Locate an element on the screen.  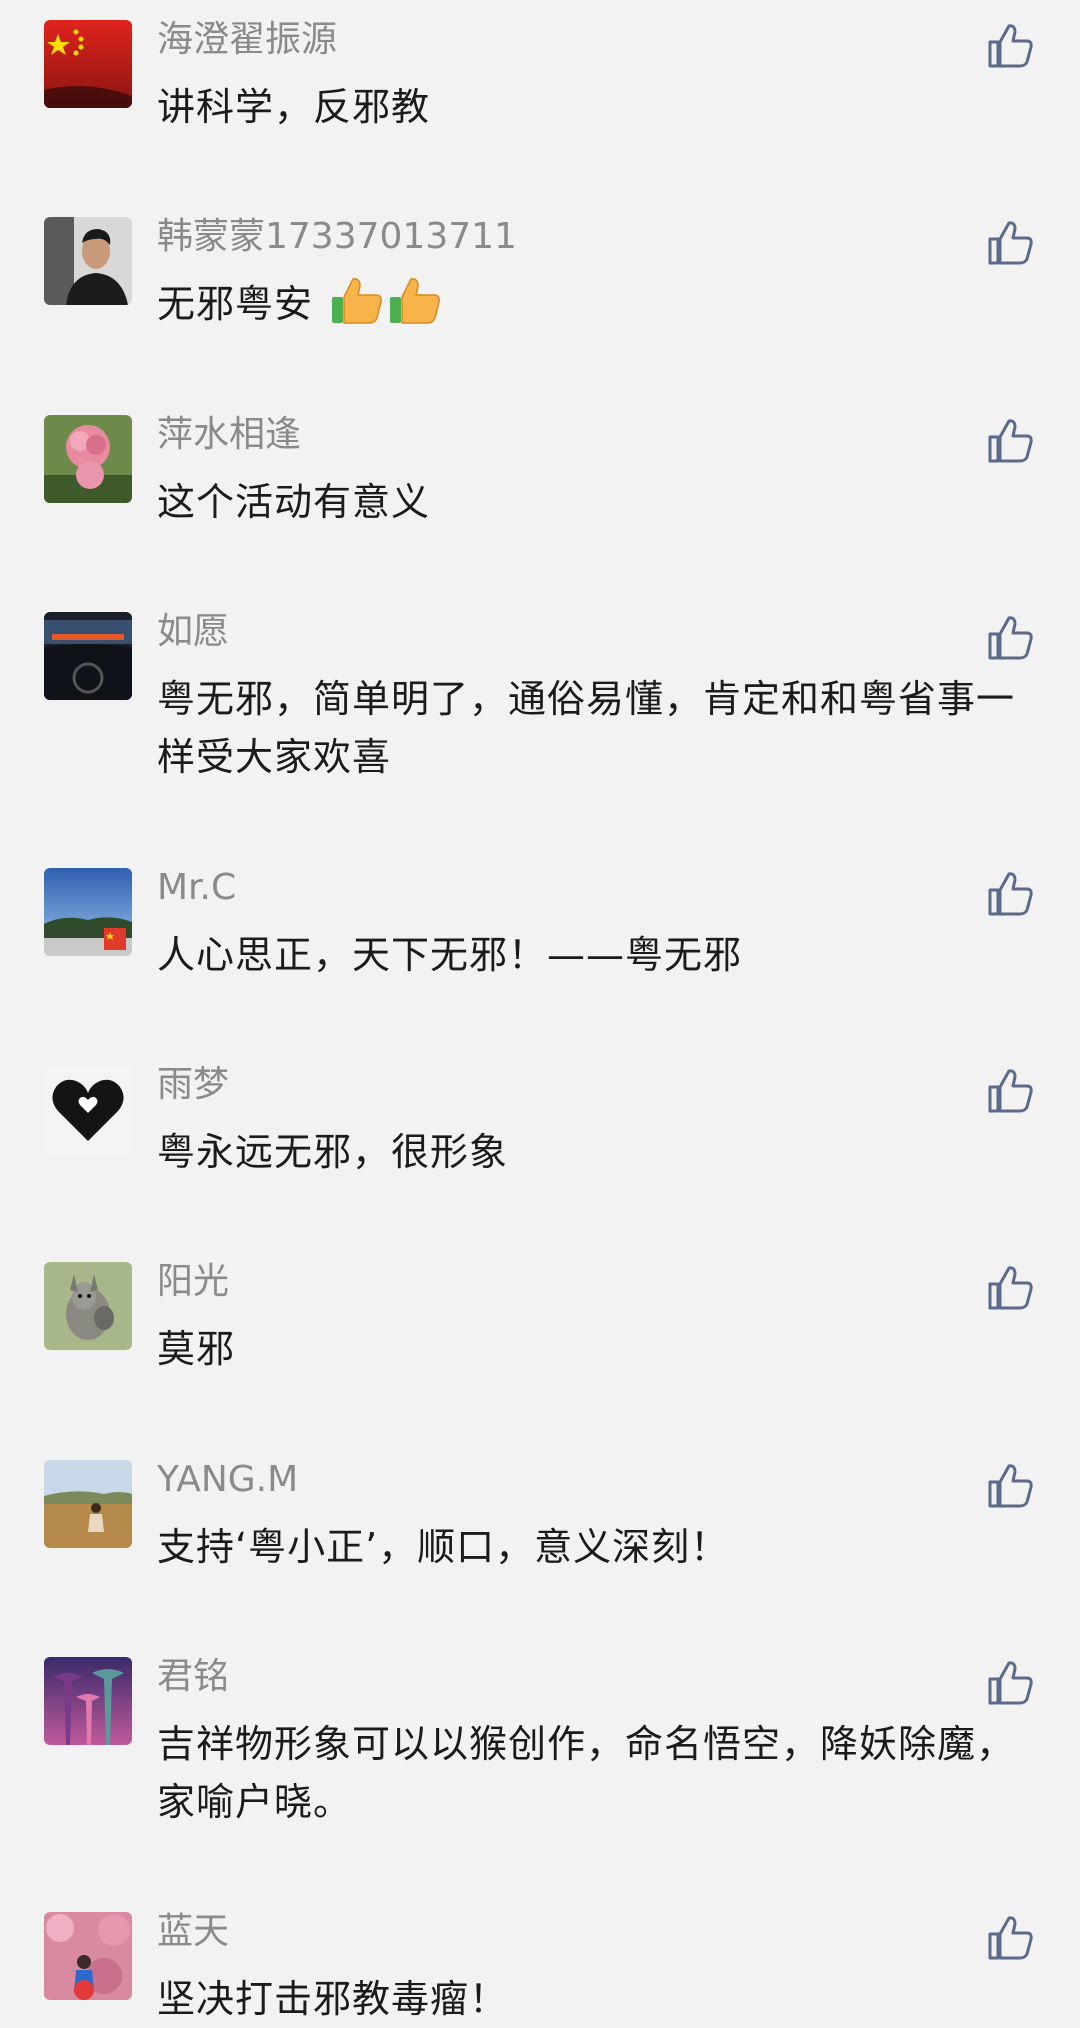
comment-nickname: 韩蒙蒙17337013711 is located at coordinates (337, 237).